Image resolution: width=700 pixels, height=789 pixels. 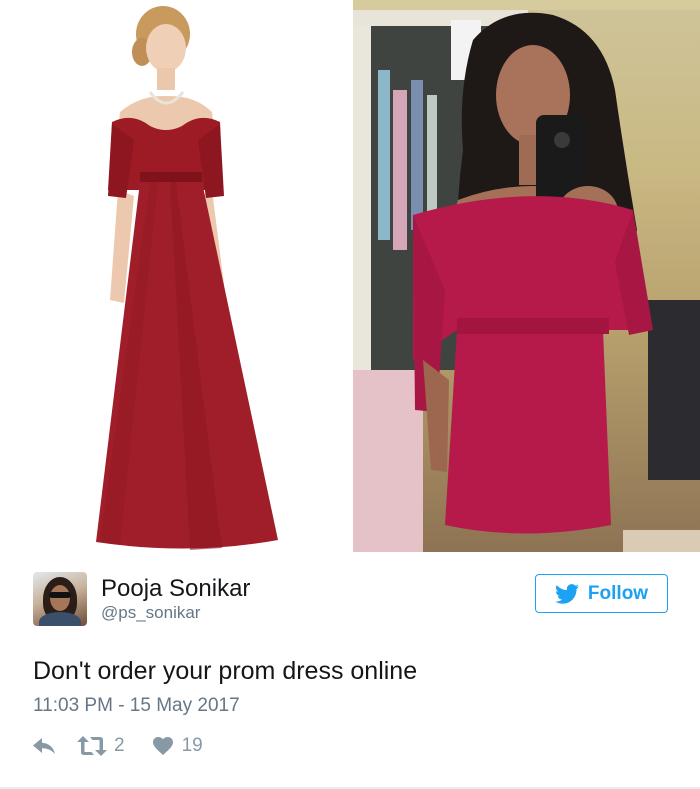 What do you see at coordinates (162, 746) in the screenshot?
I see `heart-icon` at bounding box center [162, 746].